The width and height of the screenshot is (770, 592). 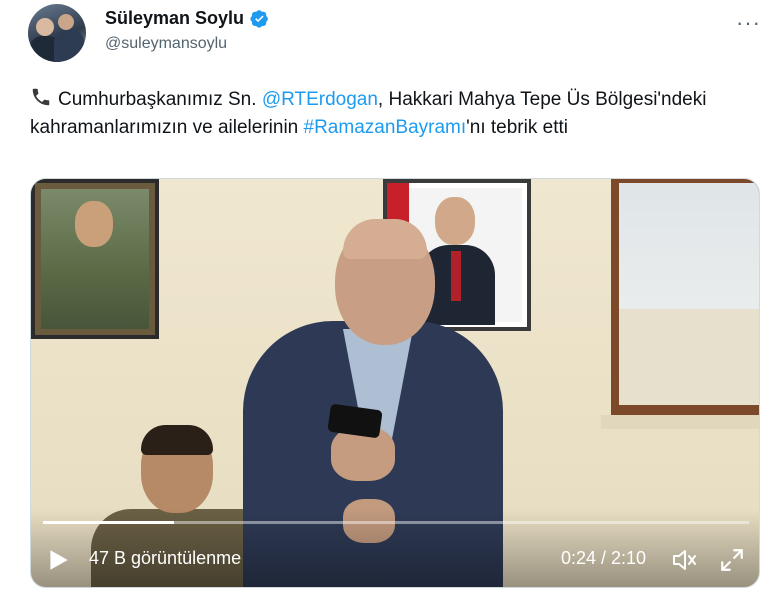 What do you see at coordinates (748, 23) in the screenshot?
I see `more-options-icon: ···` at bounding box center [748, 23].